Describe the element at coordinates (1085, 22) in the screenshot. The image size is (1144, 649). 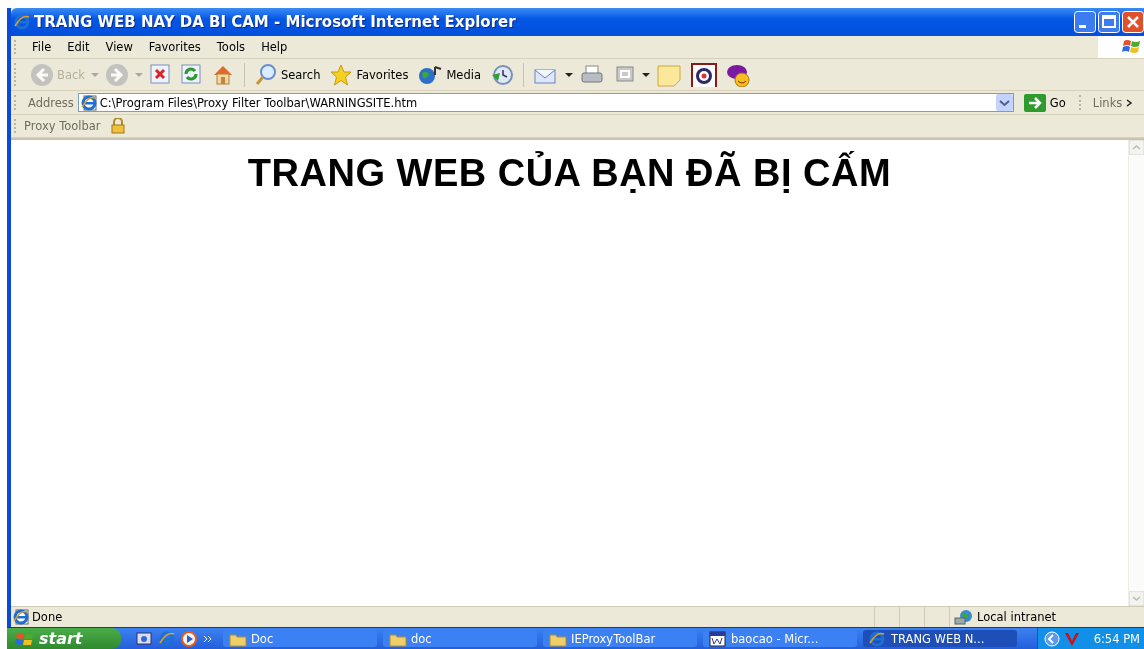
I see `minimize-icon` at that location.